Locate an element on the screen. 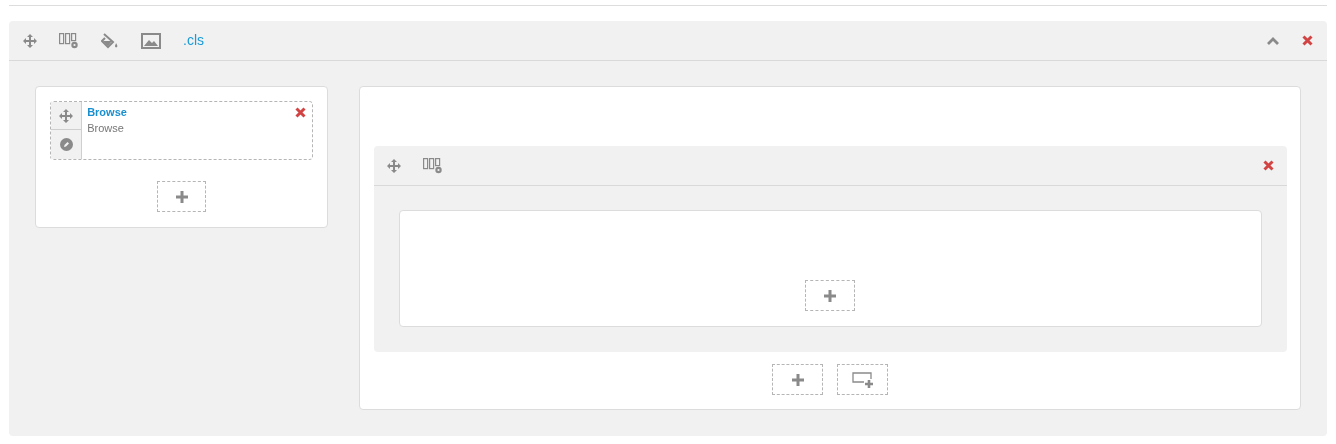  add-row-button is located at coordinates (863, 379).